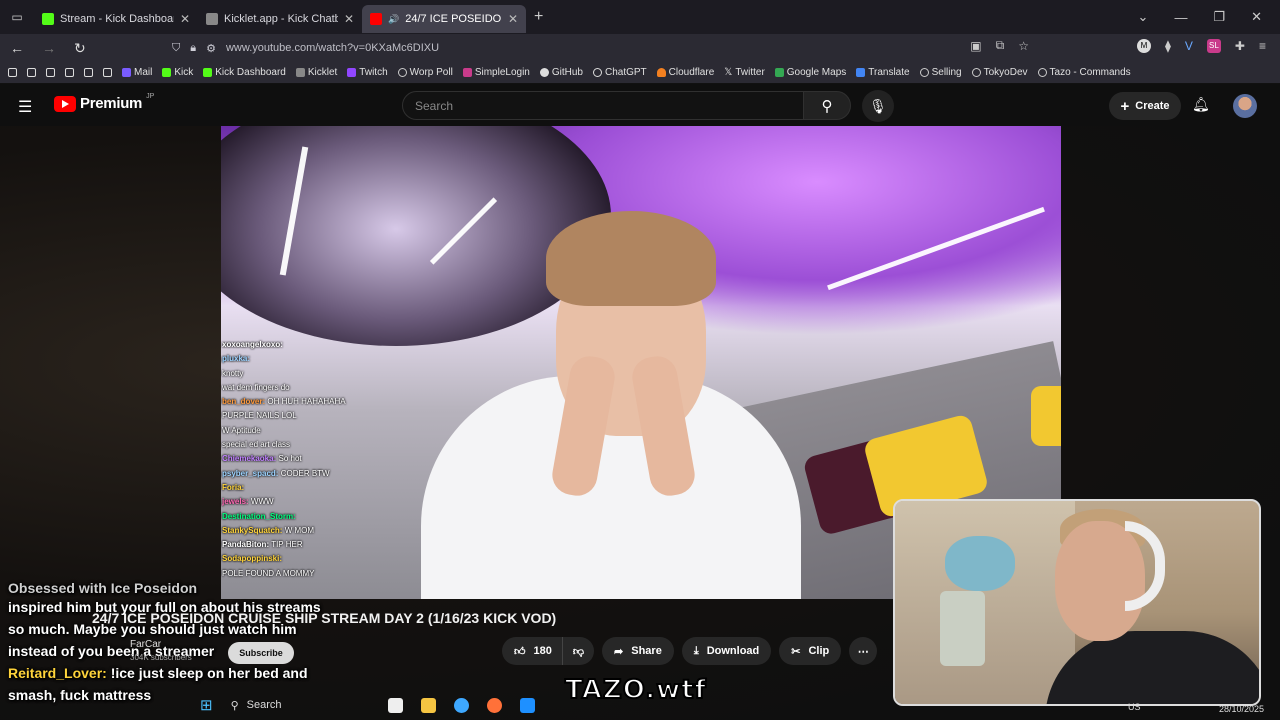 This screenshot has height=720, width=1280. I want to click on extension-m-badge: M, so click(1143, 45).